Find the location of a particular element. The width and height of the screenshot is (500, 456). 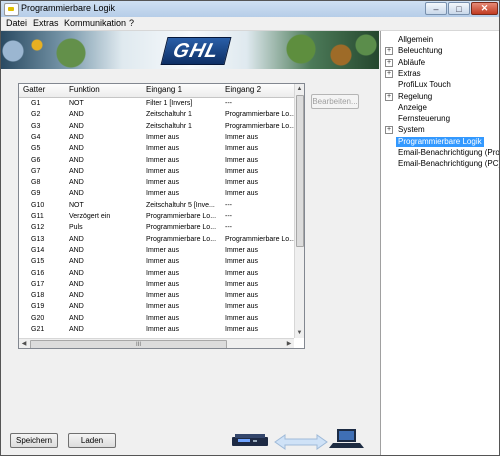

table-row: G1 NOT Filter 1 [Invers] --- is located at coordinates (156, 103).